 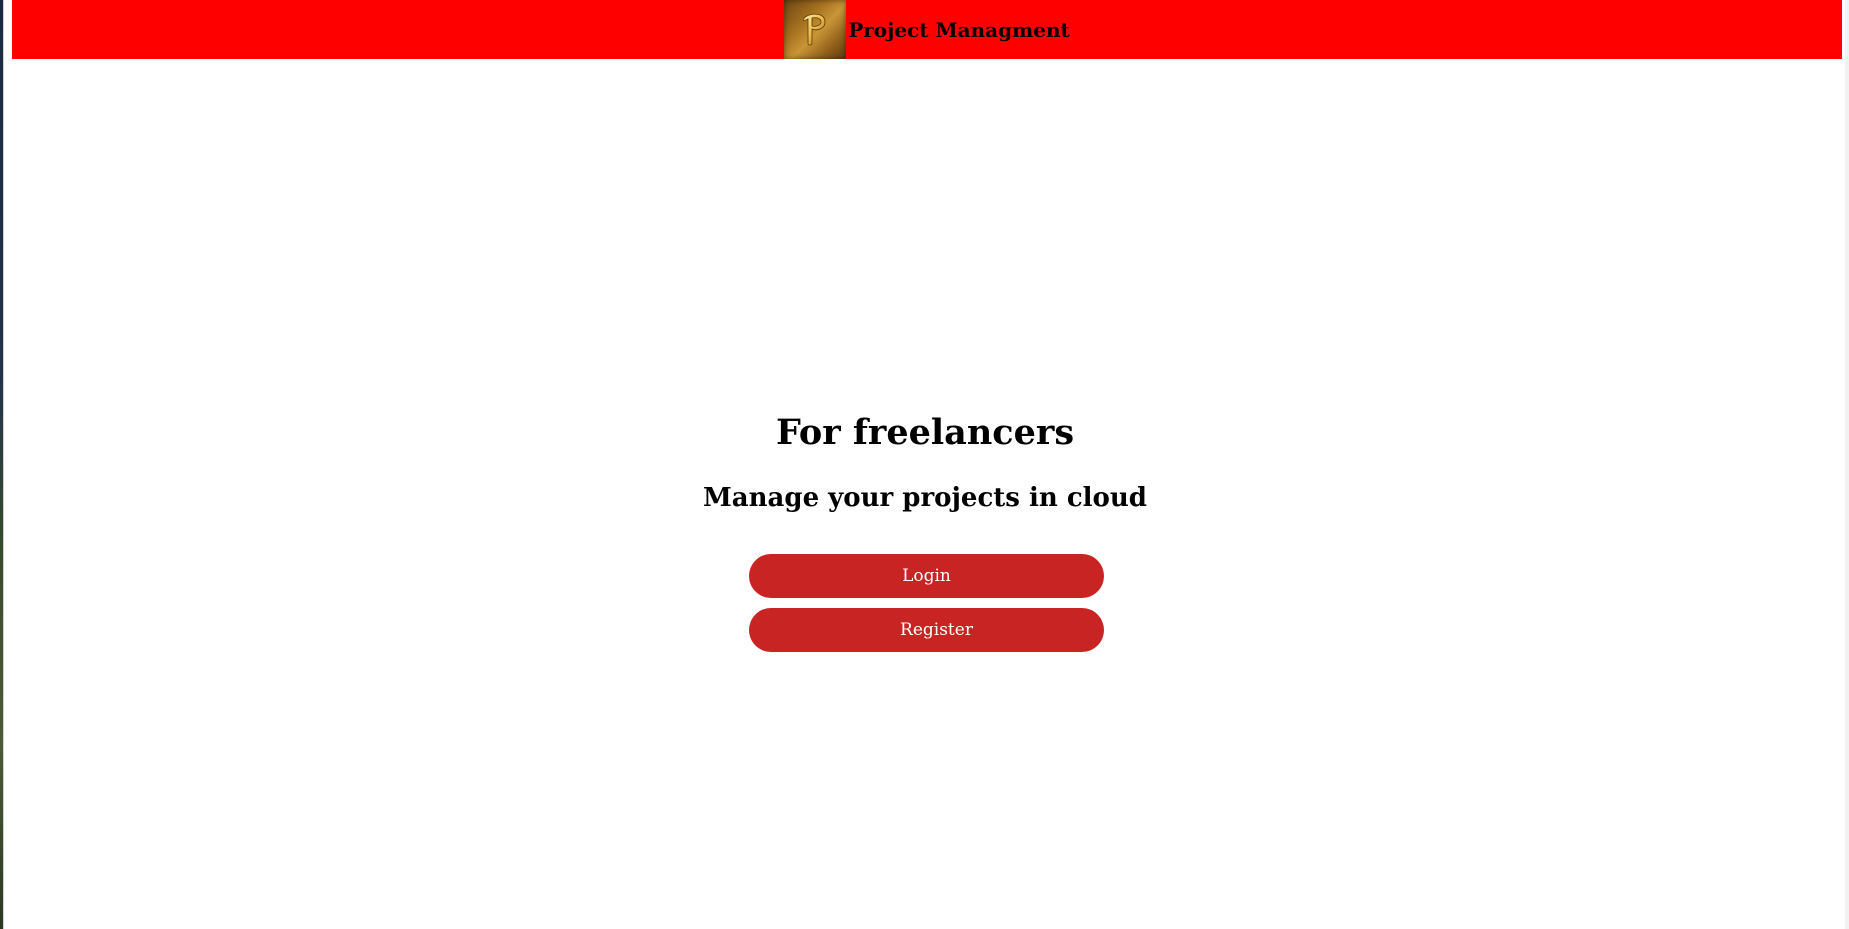 I want to click on login-button-label: Login, so click(x=926, y=576).